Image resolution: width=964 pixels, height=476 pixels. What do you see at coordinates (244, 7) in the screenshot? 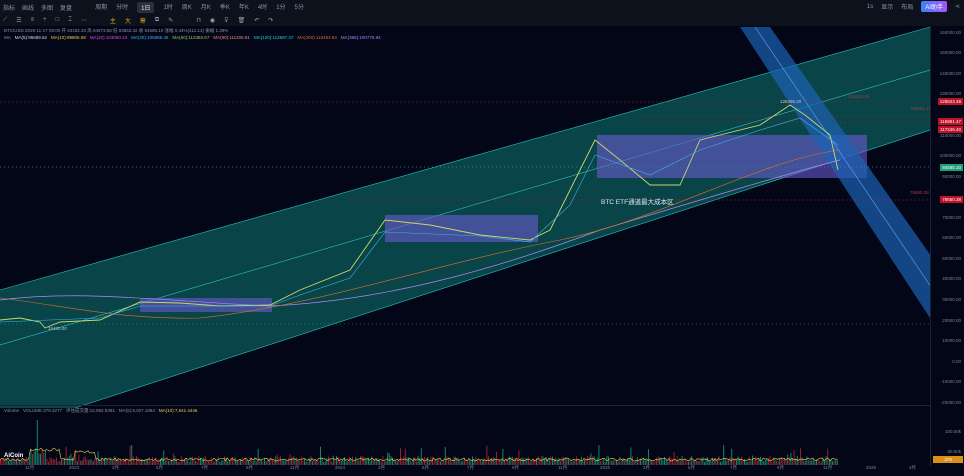
I see `period-tab: 年K` at bounding box center [244, 7].